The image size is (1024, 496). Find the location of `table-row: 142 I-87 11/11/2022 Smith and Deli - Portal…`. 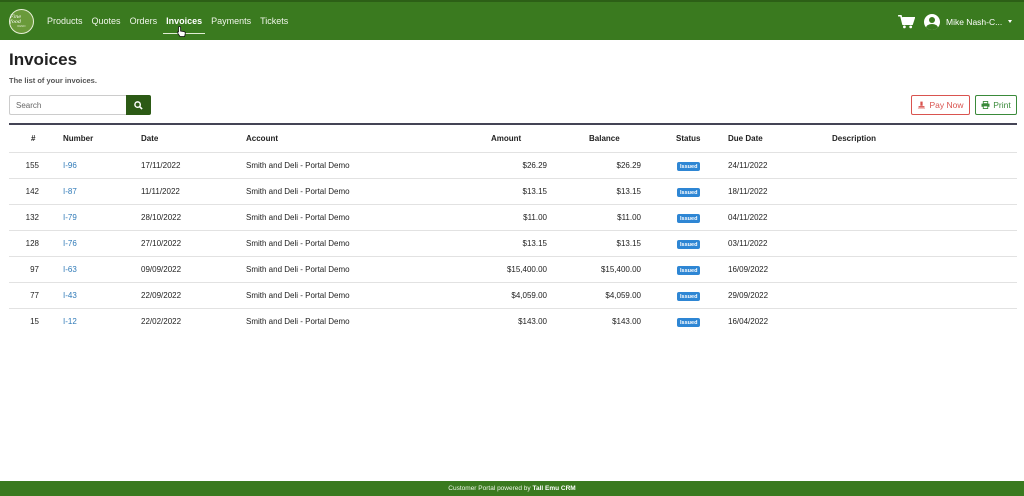

table-row: 142 I-87 11/11/2022 Smith and Deli - Portal… is located at coordinates (513, 191).